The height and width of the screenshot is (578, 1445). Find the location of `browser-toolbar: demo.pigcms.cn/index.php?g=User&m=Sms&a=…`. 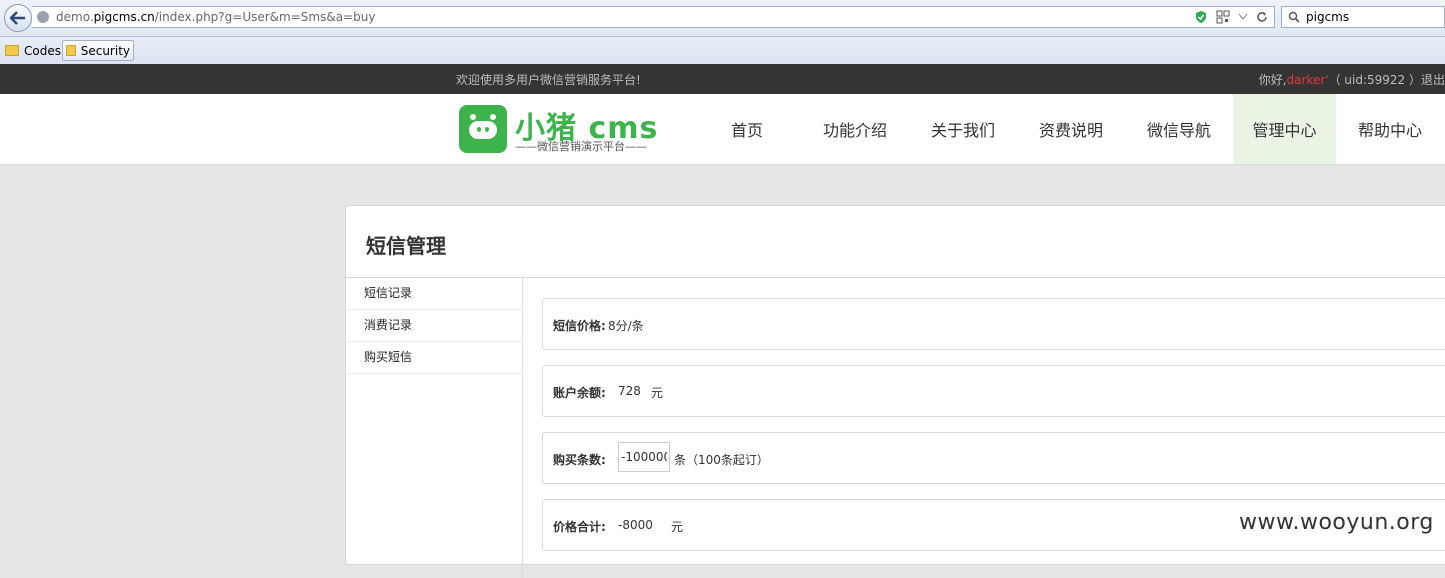

browser-toolbar: demo.pigcms.cn/index.php?g=User&m=Sms&a=… is located at coordinates (722, 18).